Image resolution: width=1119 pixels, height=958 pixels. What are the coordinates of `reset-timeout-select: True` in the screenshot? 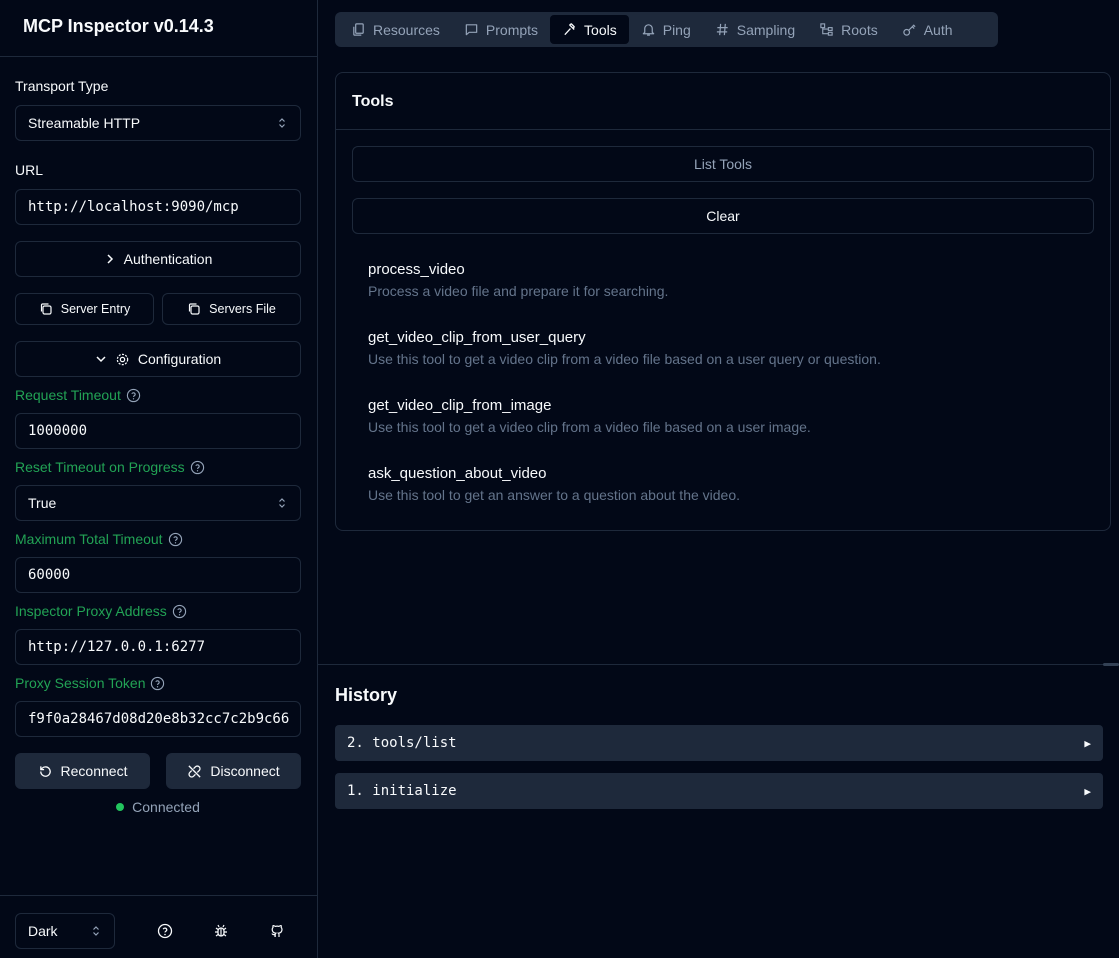 It's located at (158, 503).